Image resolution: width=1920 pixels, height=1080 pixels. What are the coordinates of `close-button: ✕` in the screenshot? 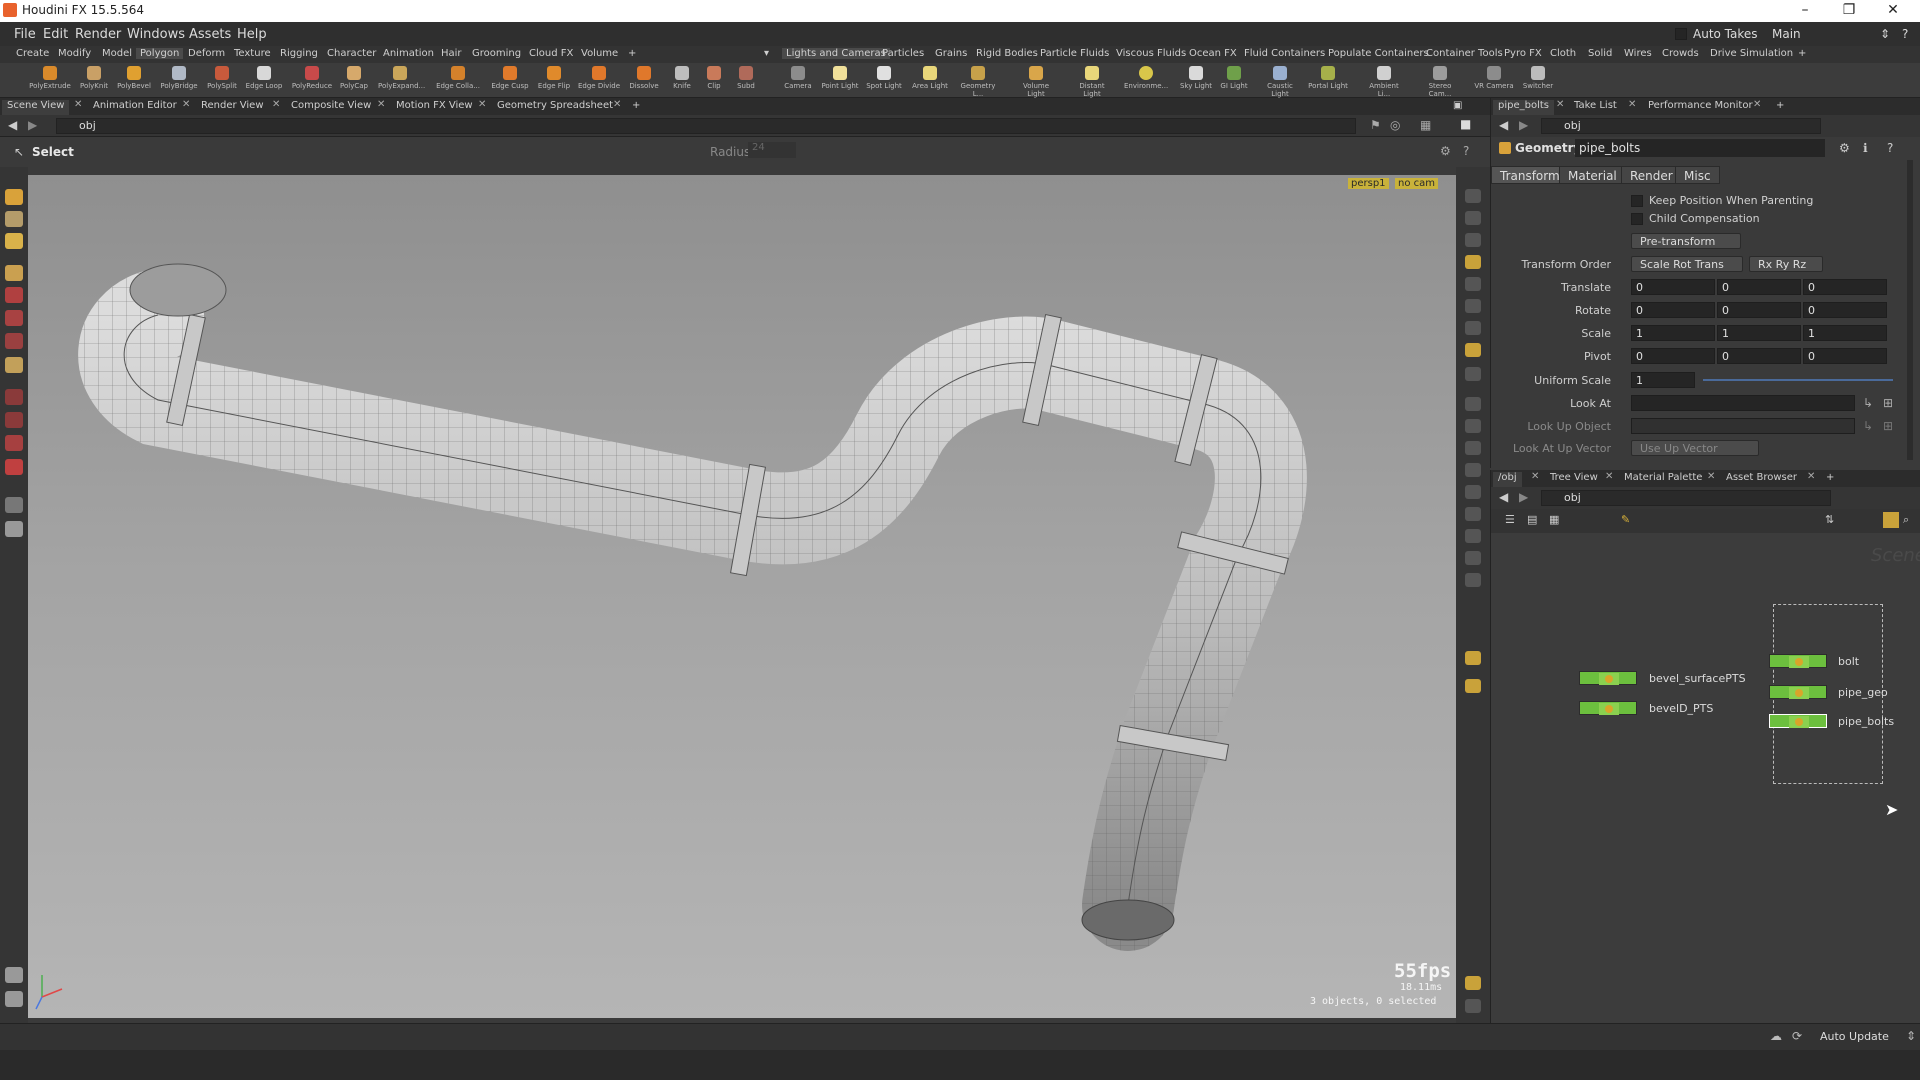 It's located at (1893, 10).